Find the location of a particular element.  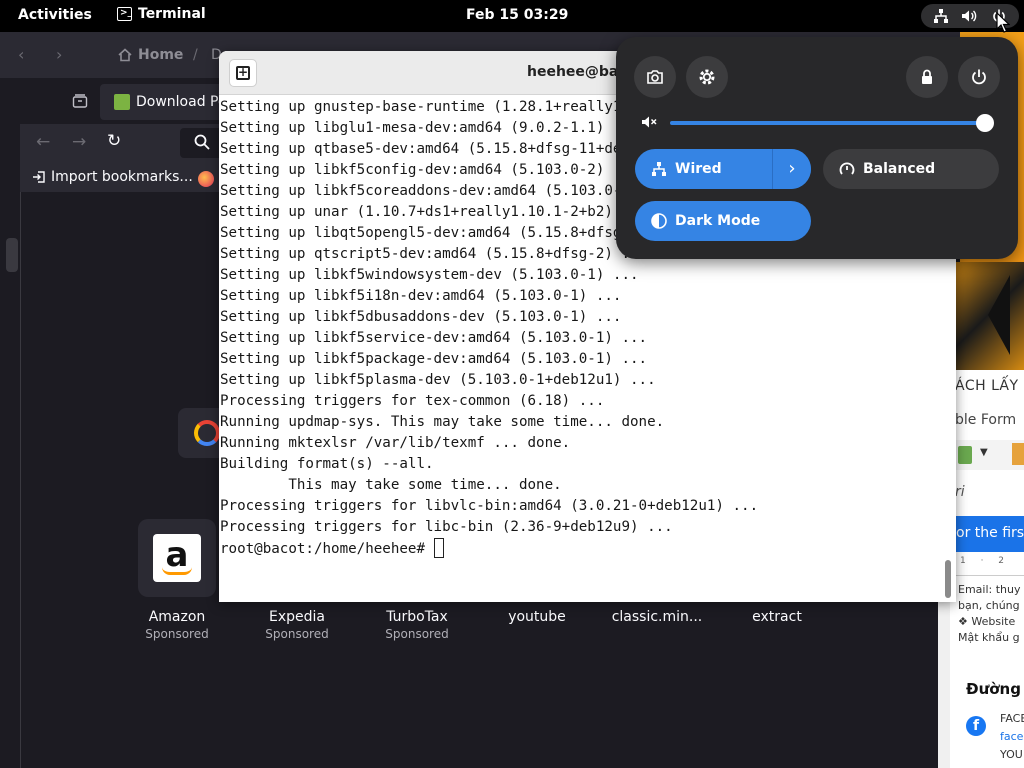

wired-label: Wired is located at coordinates (698, 169).